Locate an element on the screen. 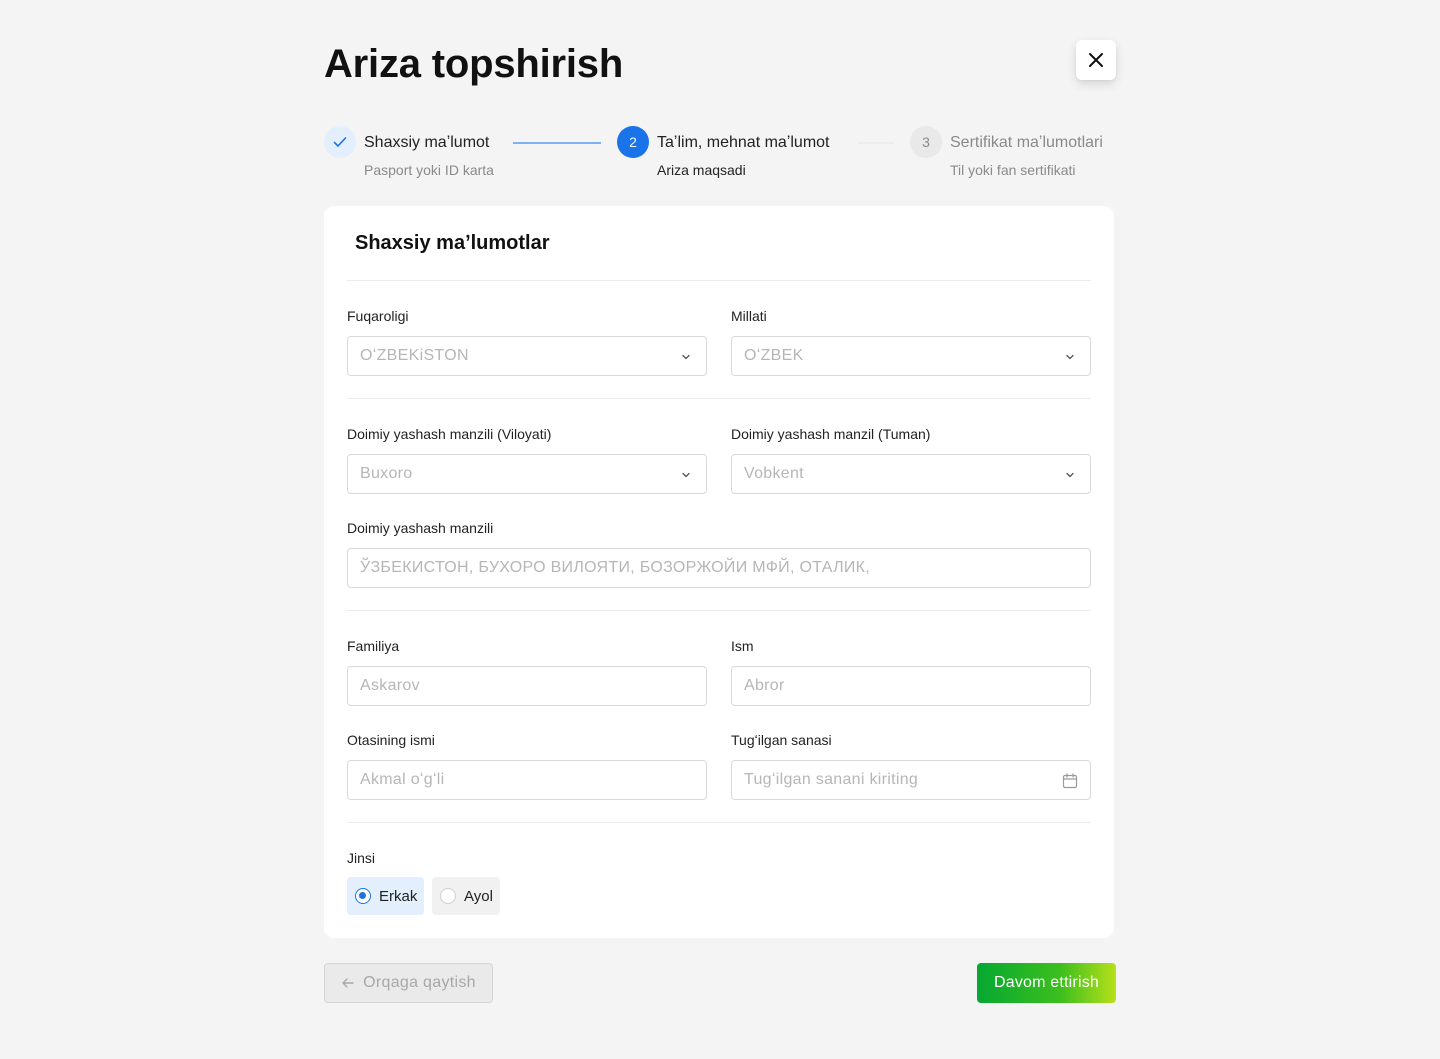  nationality-label: Millati is located at coordinates (749, 316).